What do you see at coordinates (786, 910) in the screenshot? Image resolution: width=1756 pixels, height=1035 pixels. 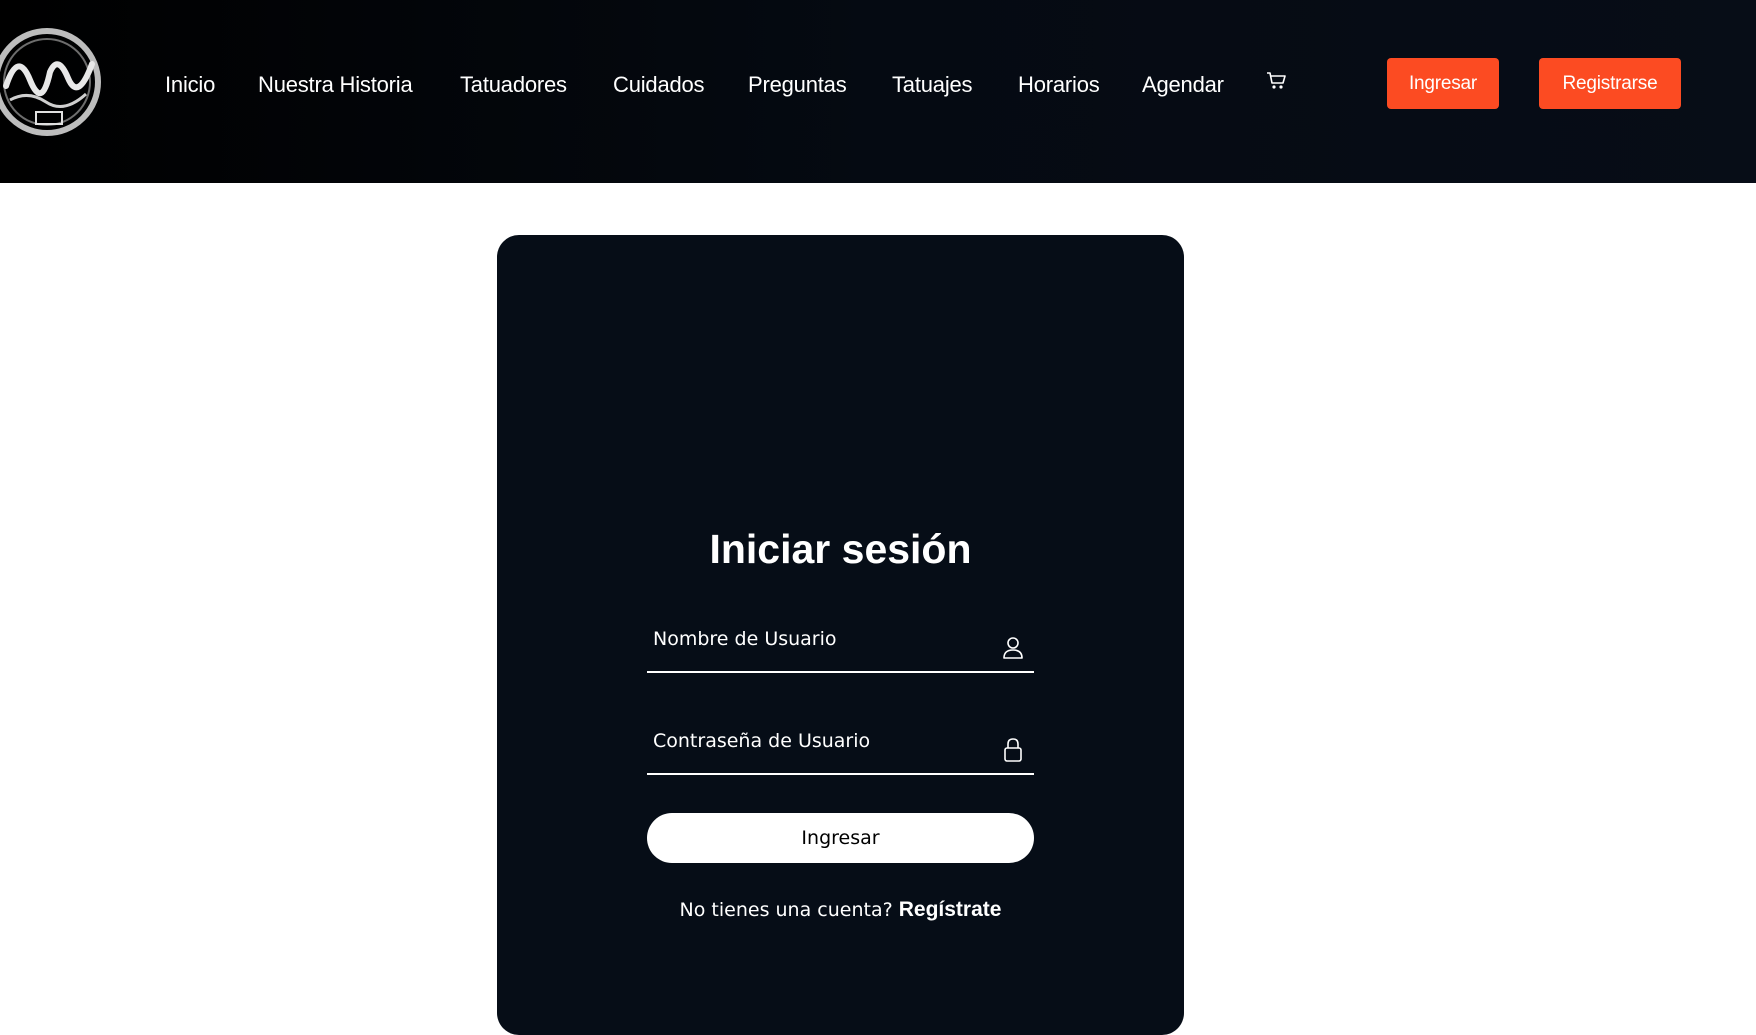 I see `signup-prompt: No tienes una cuenta?` at bounding box center [786, 910].